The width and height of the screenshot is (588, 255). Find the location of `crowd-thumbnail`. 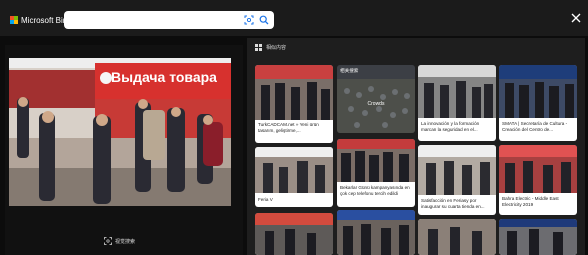

crowd-thumbnail is located at coordinates (376, 99).